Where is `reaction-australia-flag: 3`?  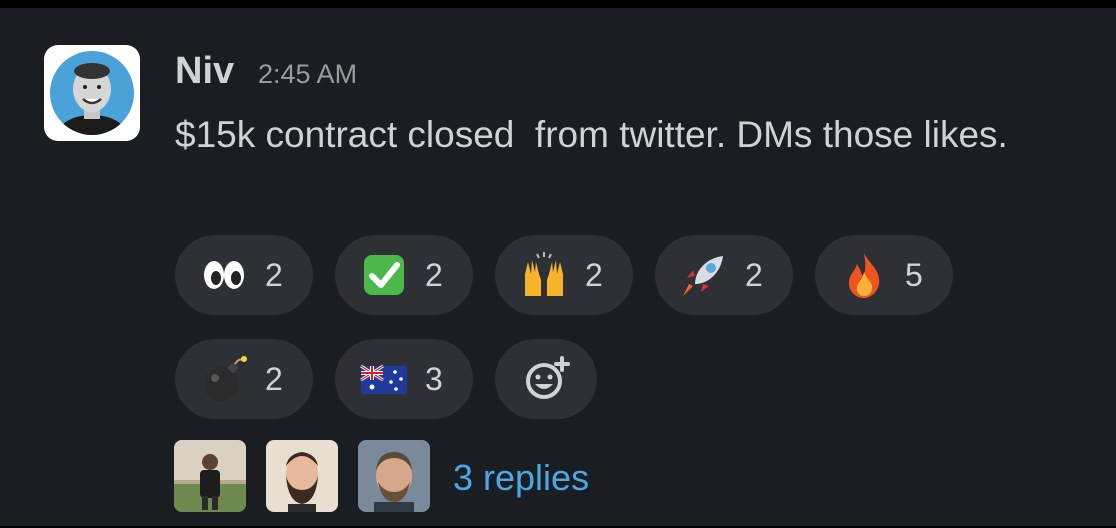 reaction-australia-flag: 3 is located at coordinates (404, 379).